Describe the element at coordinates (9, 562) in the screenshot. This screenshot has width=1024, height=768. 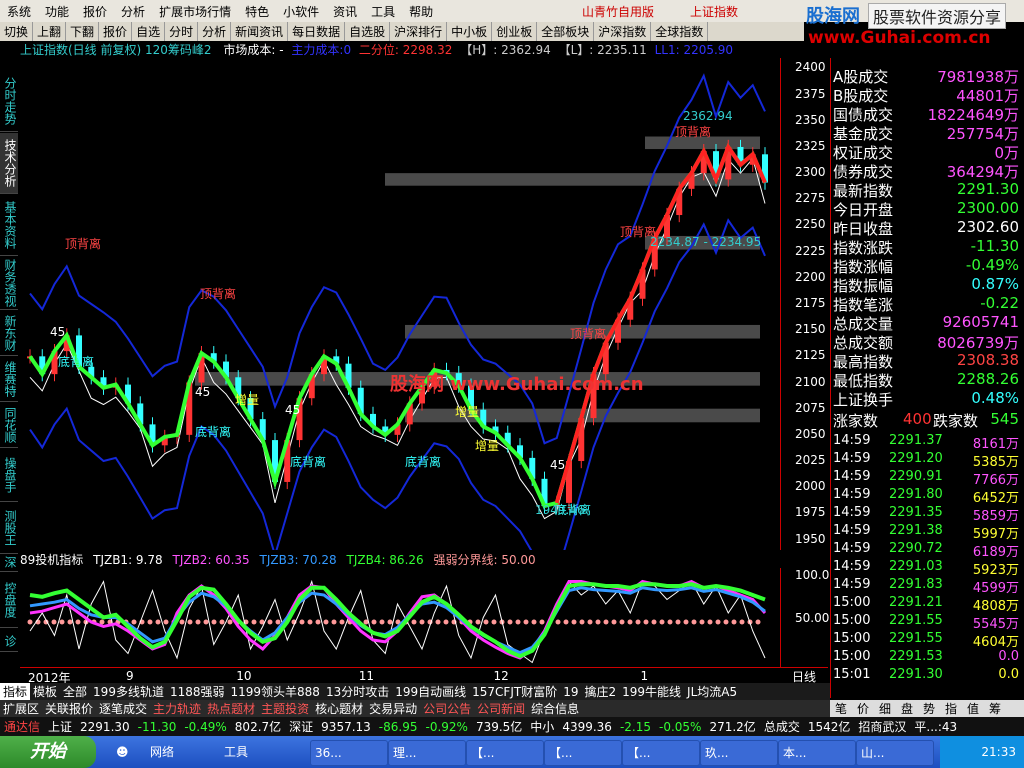
I see `tab-shen: 深` at that location.